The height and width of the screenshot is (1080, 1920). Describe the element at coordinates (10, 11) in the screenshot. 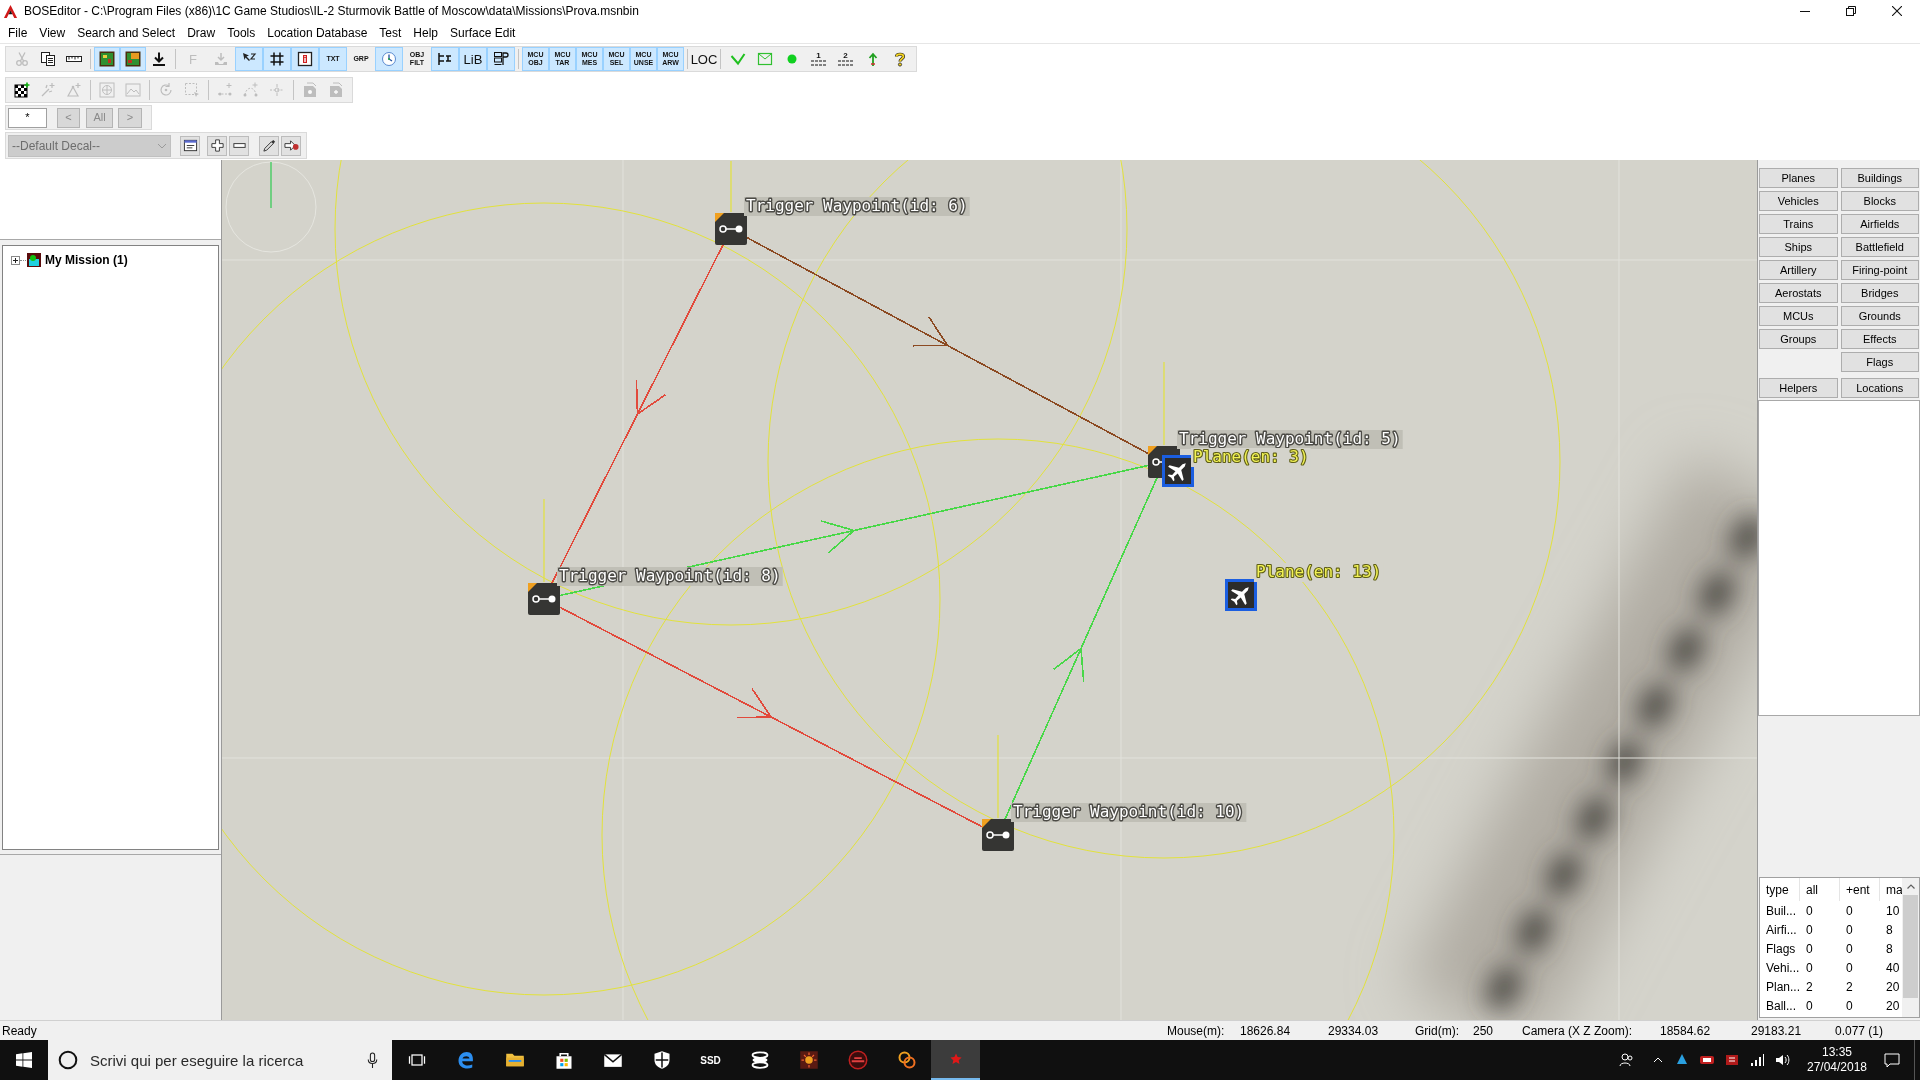

I see `app-logo-icon` at that location.